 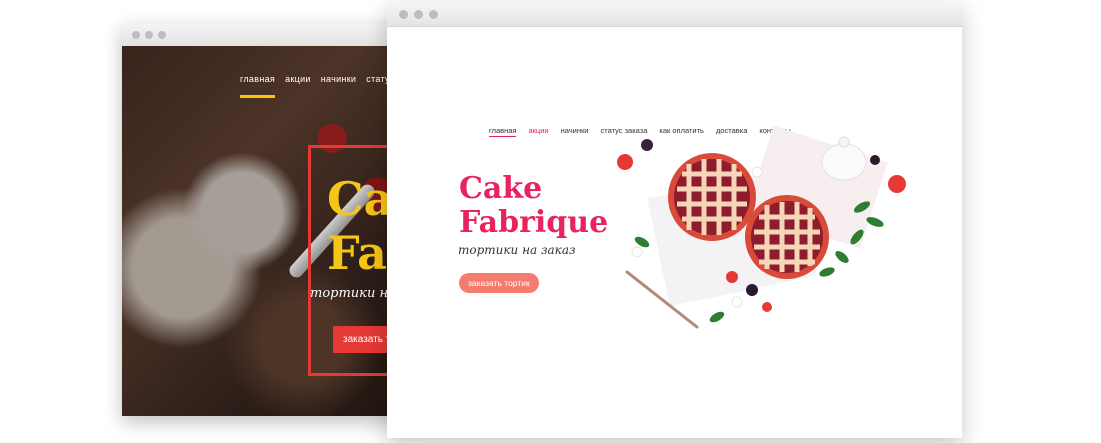 I want to click on front-window-titlebar, so click(x=674, y=14).